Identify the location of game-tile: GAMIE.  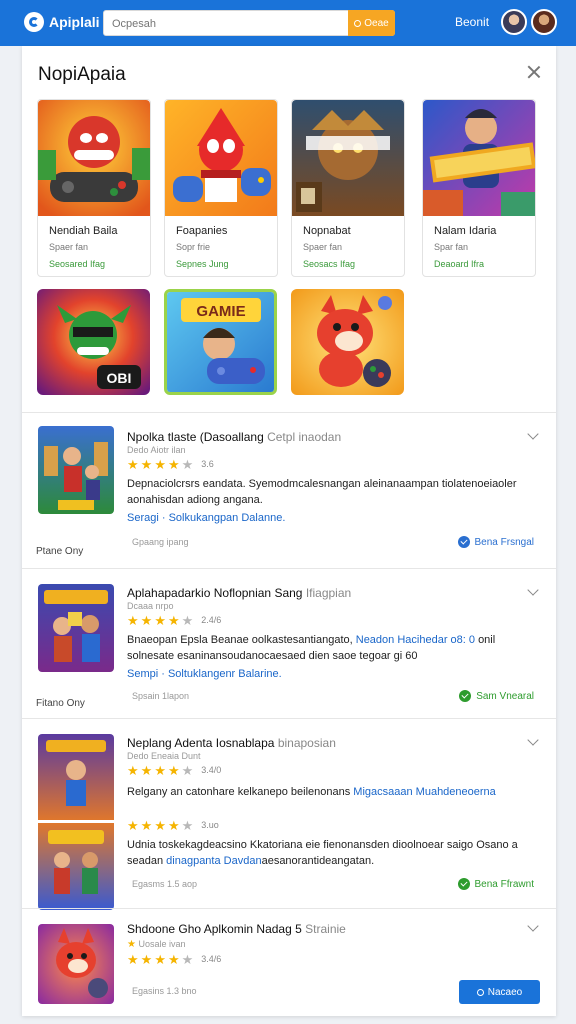
(220, 342).